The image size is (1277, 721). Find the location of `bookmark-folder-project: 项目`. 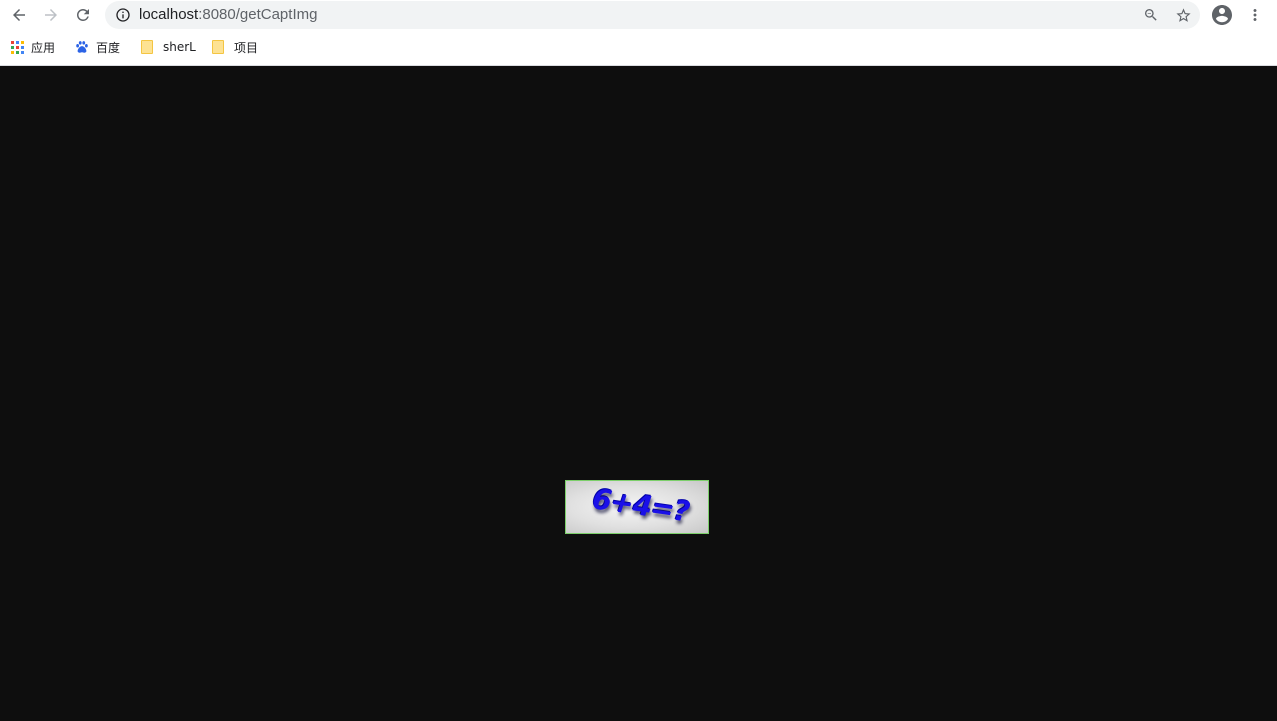

bookmark-folder-project: 项目 is located at coordinates (235, 47).